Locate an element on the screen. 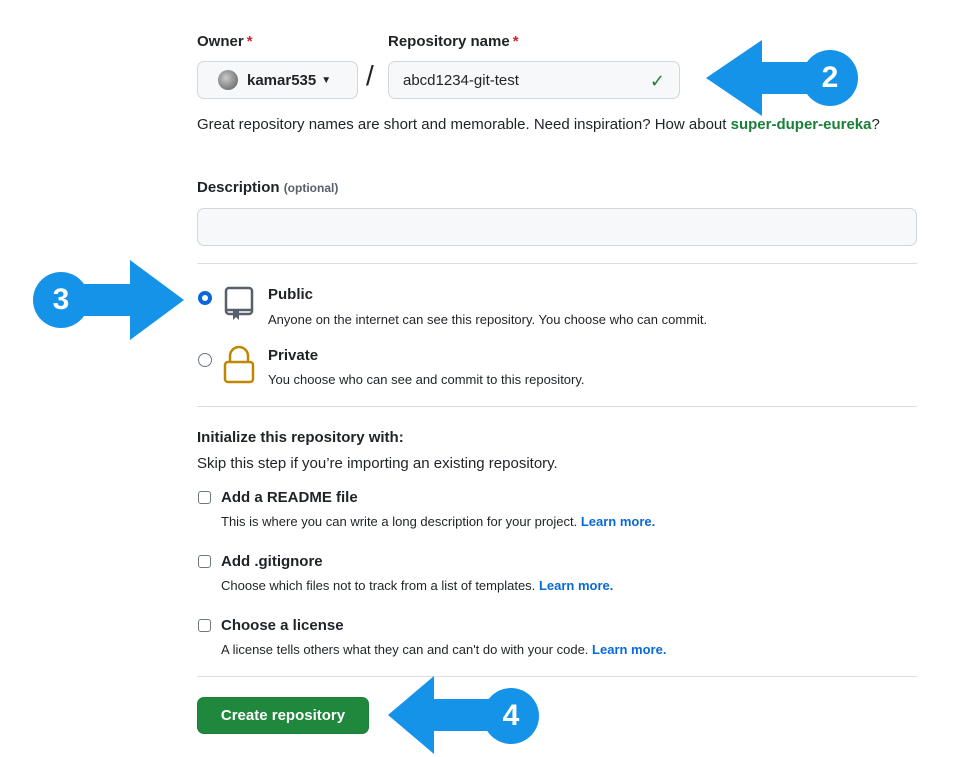 The width and height of the screenshot is (959, 757). license-learn-more-link: Learn more. is located at coordinates (629, 649).